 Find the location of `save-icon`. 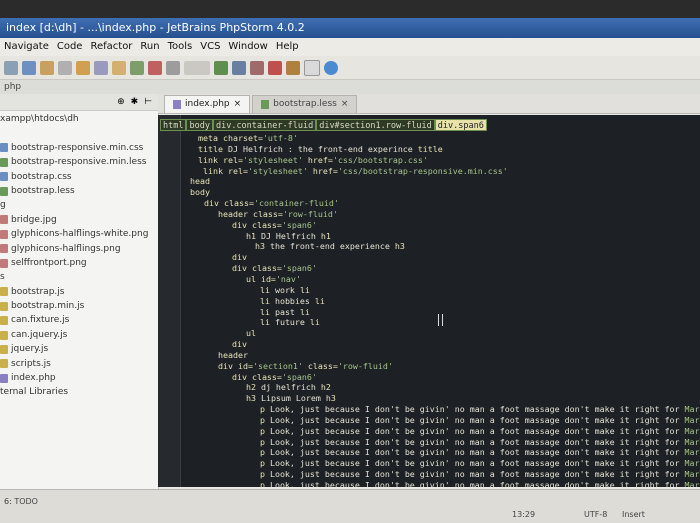

save-icon is located at coordinates (29, 67).